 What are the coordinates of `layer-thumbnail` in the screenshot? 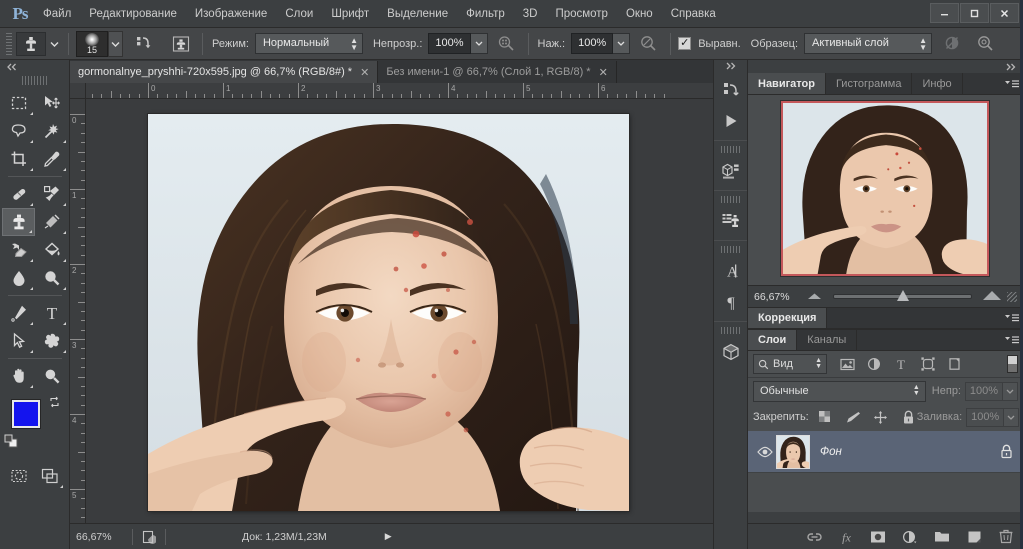 It's located at (793, 451).